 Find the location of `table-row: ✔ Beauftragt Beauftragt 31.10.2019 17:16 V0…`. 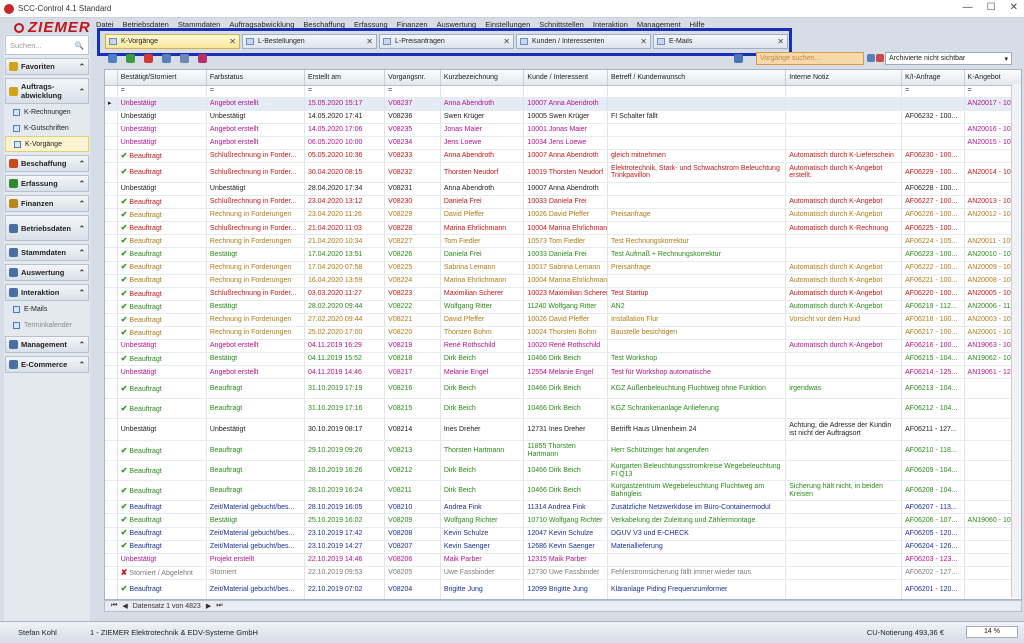

table-row: ✔ Beauftragt Beauftragt 31.10.2019 17:16 V0… is located at coordinates (563, 409).